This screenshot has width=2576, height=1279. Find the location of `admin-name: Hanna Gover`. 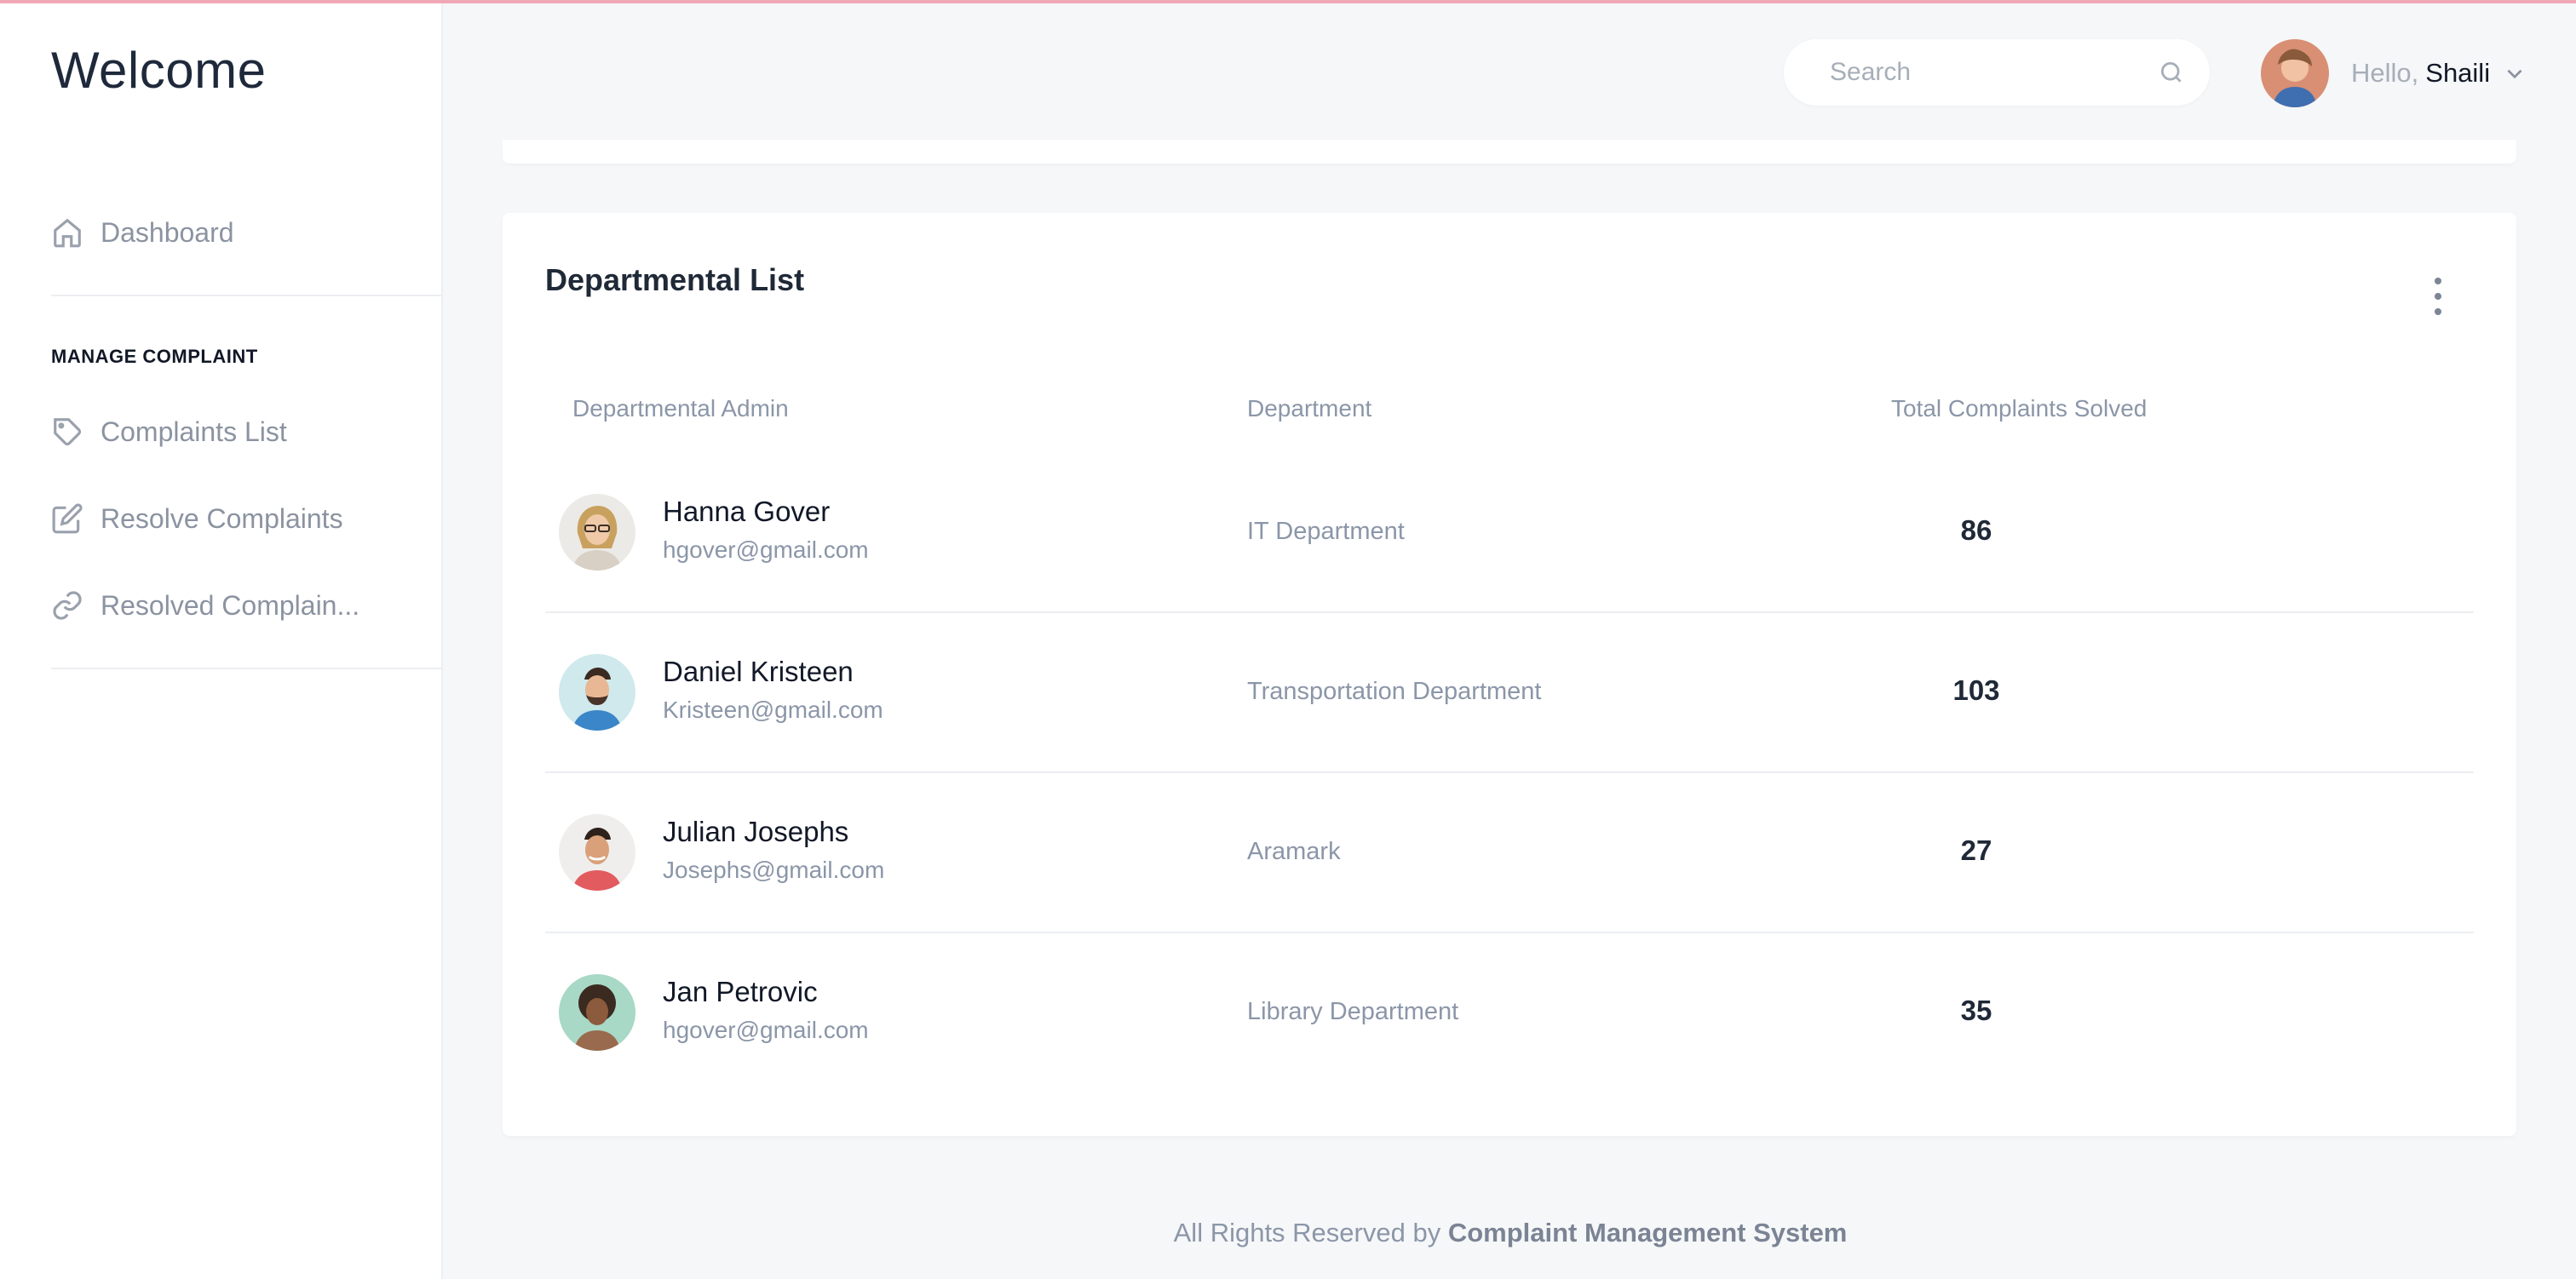

admin-name: Hanna Gover is located at coordinates (747, 512).